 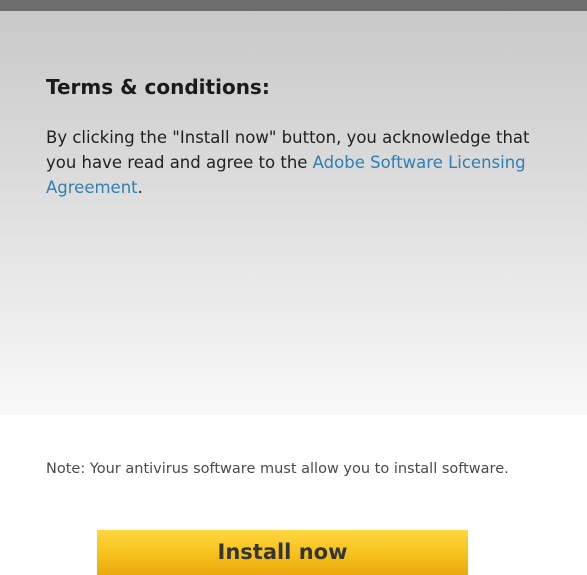 I want to click on install-now-button: Install now, so click(x=282, y=552).